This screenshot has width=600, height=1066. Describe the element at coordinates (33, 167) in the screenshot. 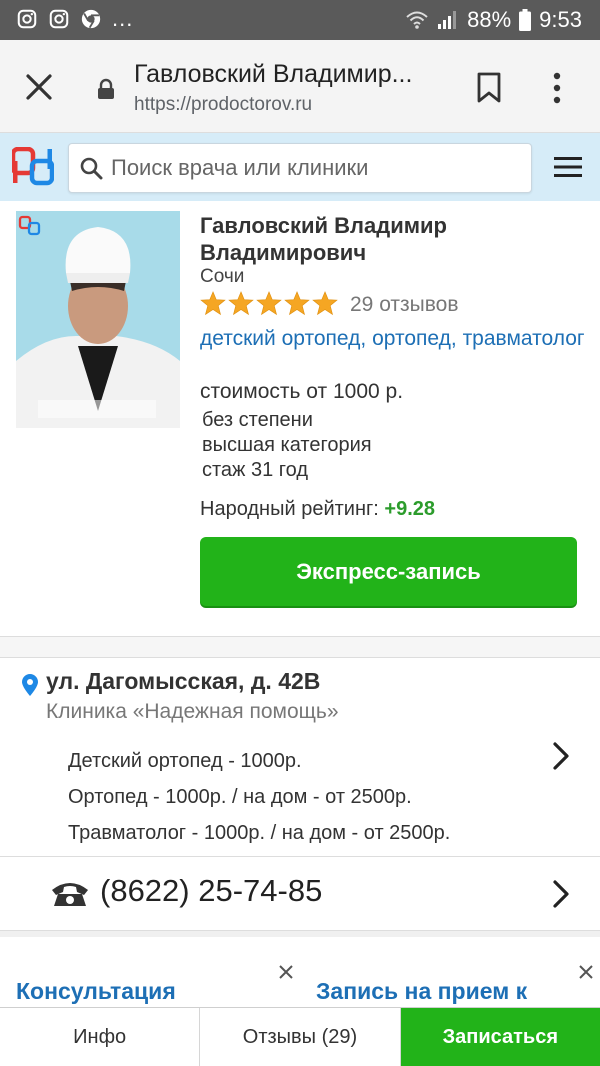

I see `prodoctorov-logo-icon` at that location.